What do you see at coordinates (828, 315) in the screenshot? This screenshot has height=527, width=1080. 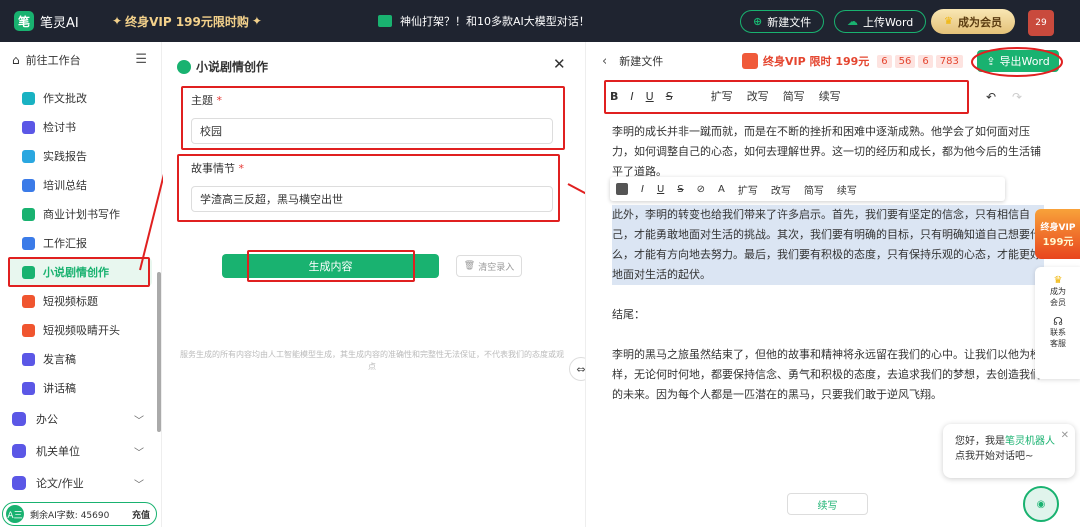 I see `paragraph: 结尾：` at bounding box center [828, 315].